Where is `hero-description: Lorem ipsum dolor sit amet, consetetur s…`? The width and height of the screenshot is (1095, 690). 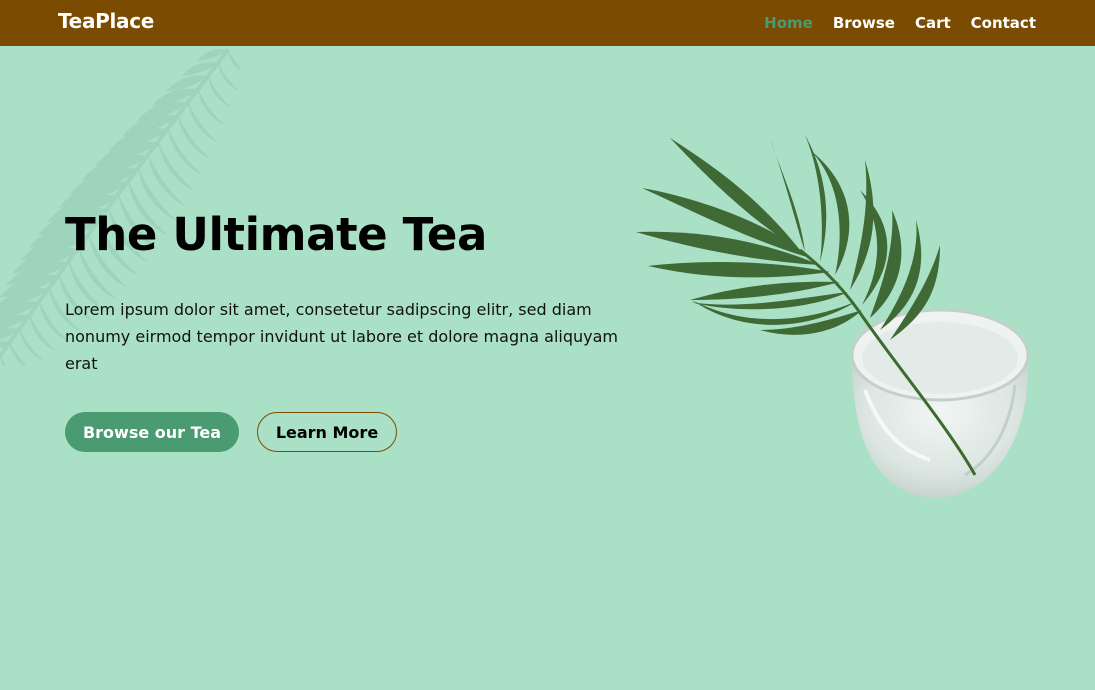
hero-description: Lorem ipsum dolor sit amet, consetetur s… is located at coordinates (341, 336).